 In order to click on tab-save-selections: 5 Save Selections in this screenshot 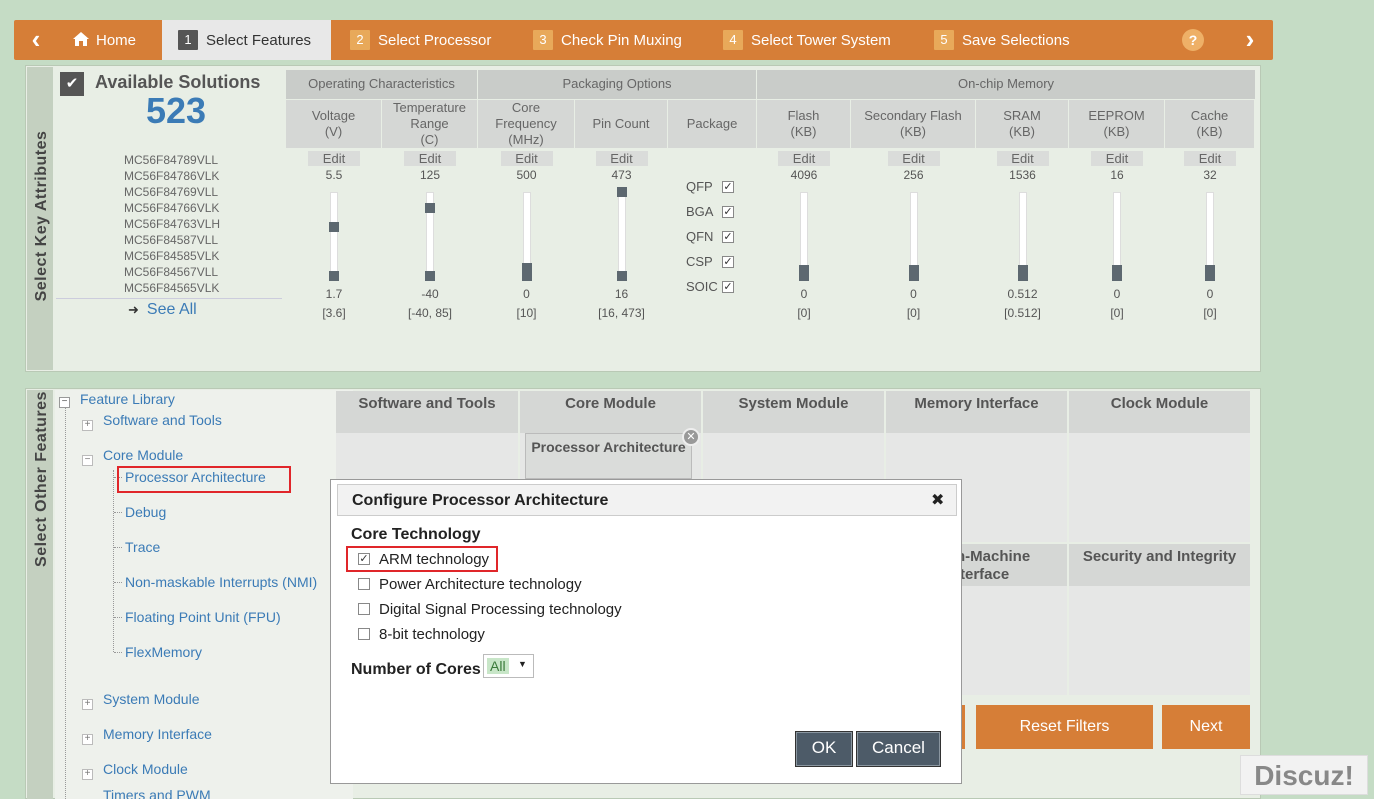, I will do `click(1002, 40)`.